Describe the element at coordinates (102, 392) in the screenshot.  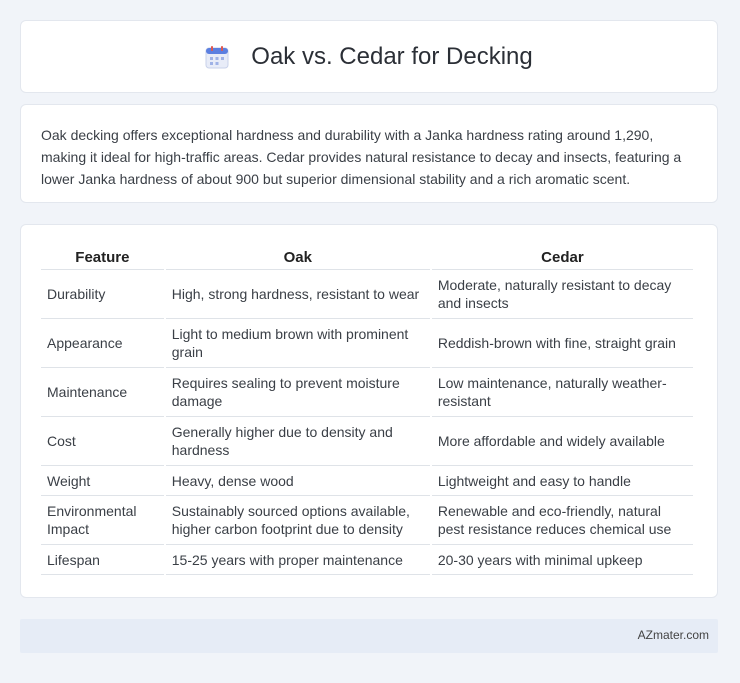
I see `feature-cell: Maintenance` at that location.